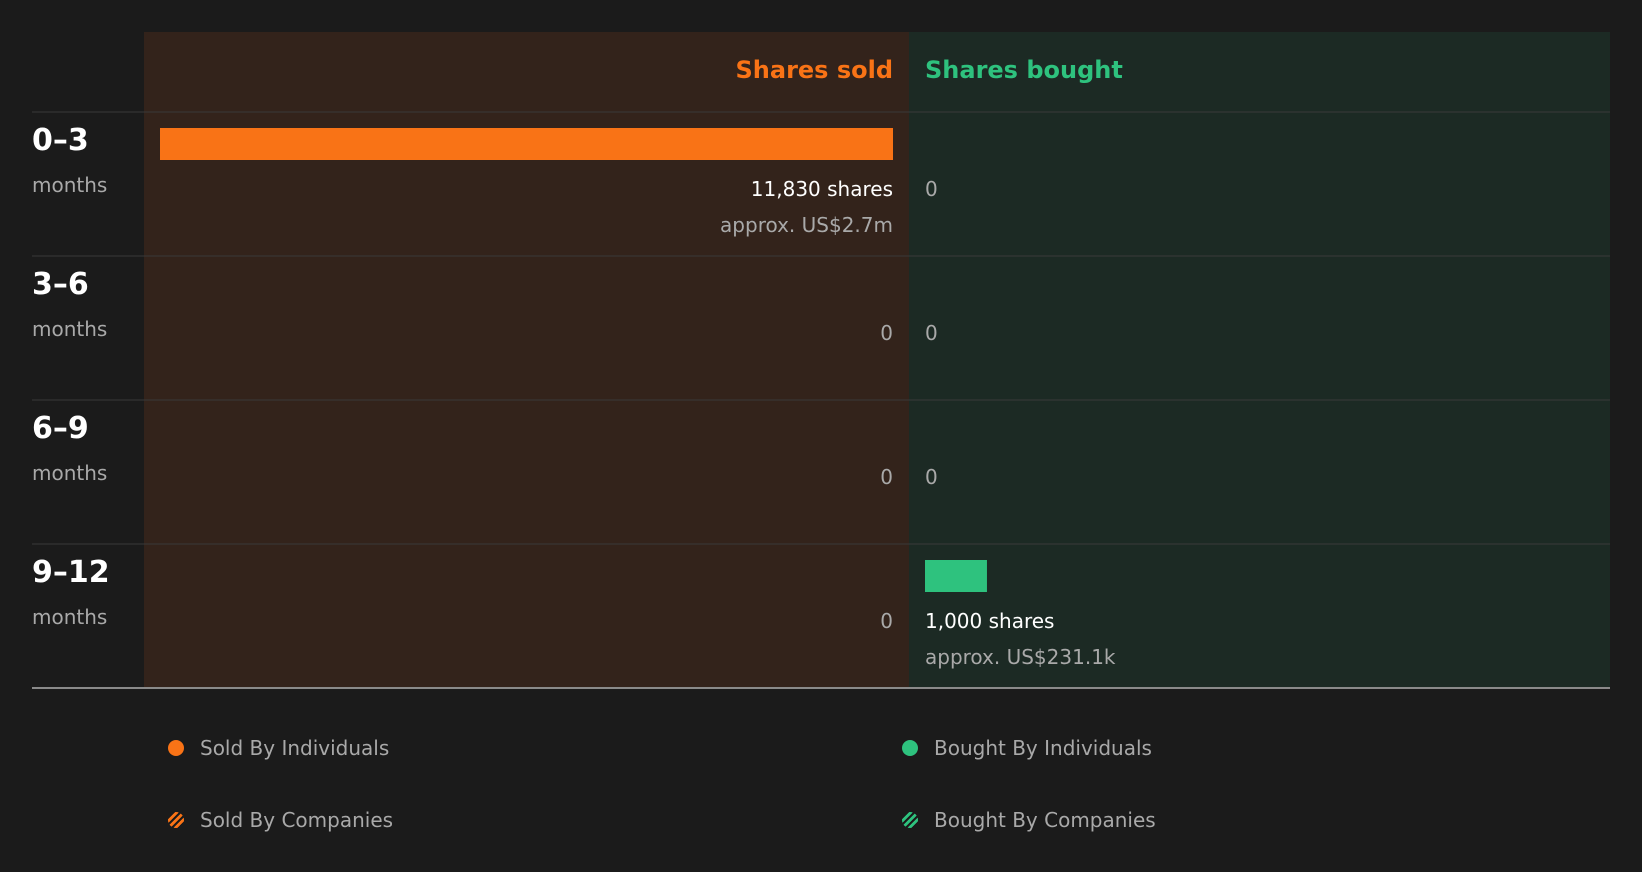  I want to click on green-striped-dot-icon, so click(910, 820).